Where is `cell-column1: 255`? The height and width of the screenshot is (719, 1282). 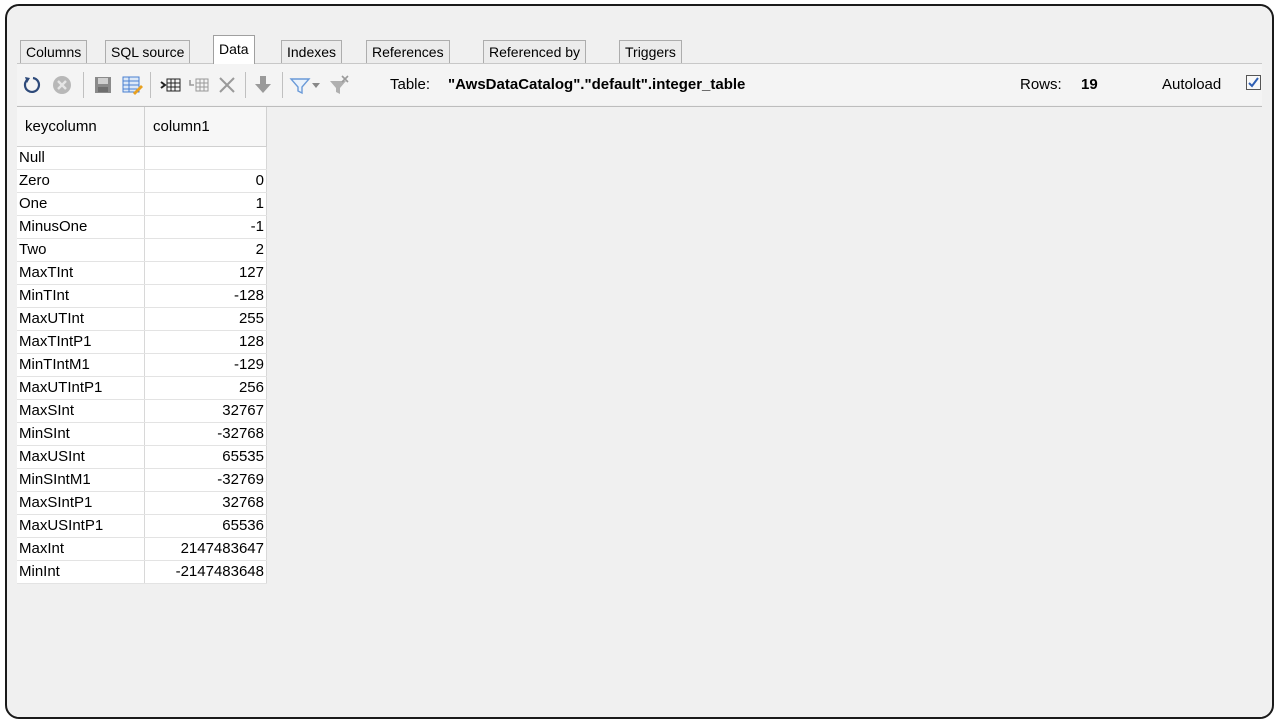 cell-column1: 255 is located at coordinates (205, 319).